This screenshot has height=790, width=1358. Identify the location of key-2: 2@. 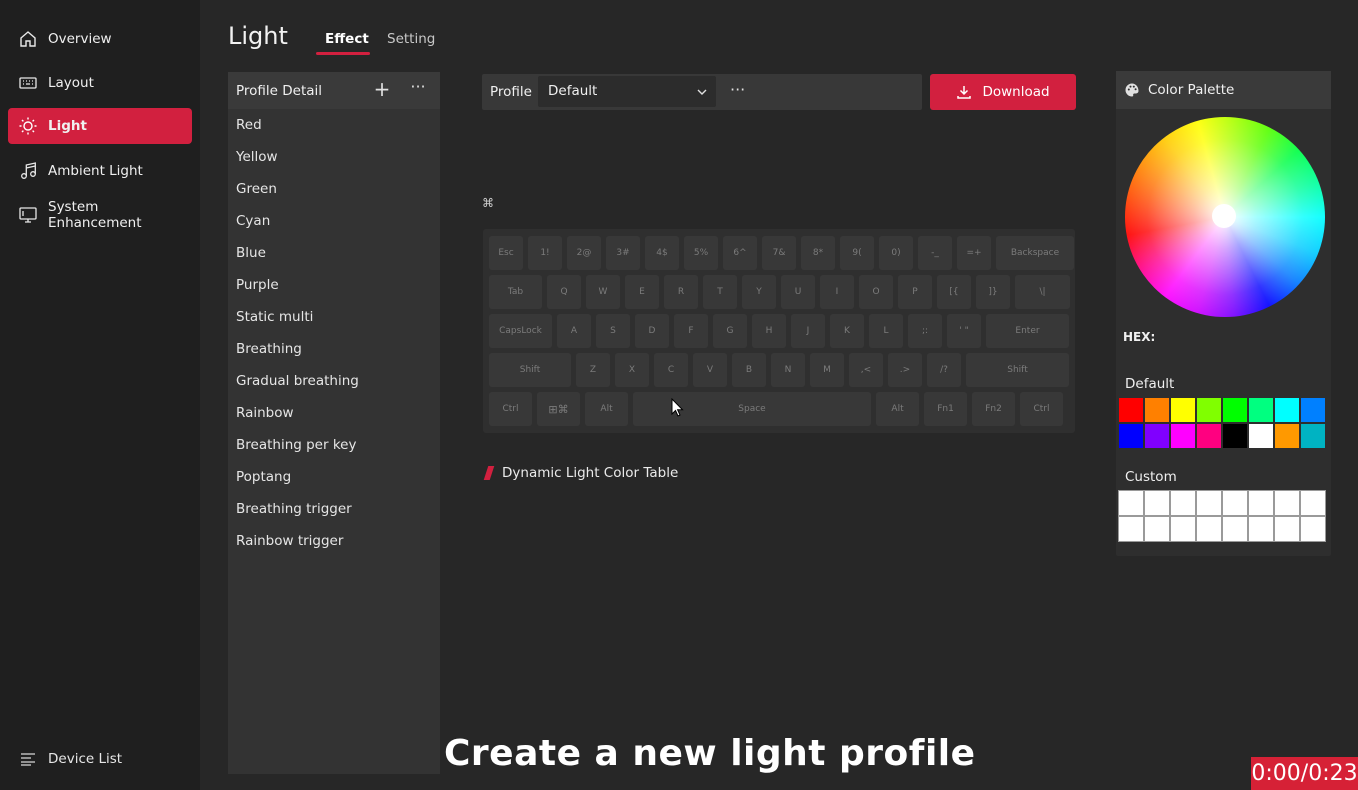
(584, 253).